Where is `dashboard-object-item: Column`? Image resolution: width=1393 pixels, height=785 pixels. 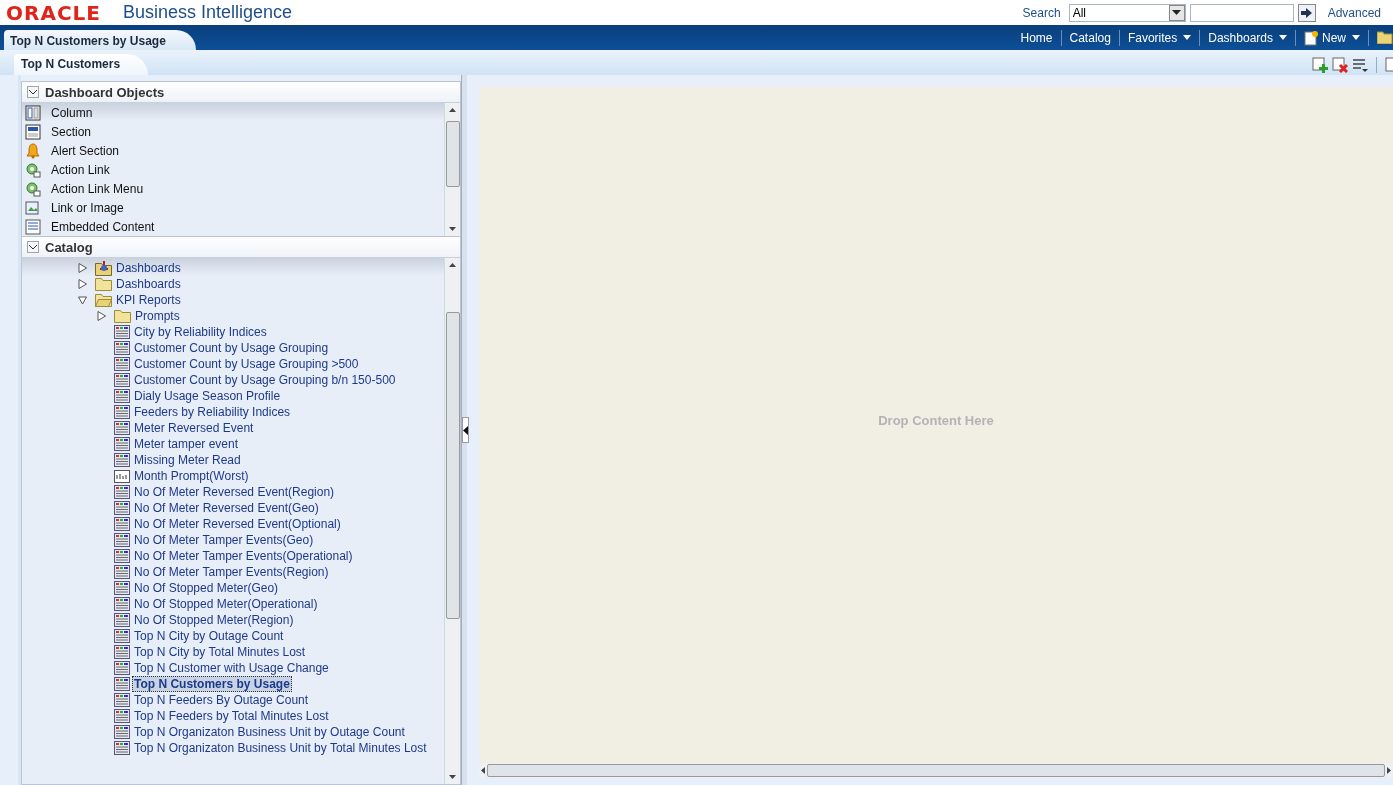 dashboard-object-item: Column is located at coordinates (72, 112).